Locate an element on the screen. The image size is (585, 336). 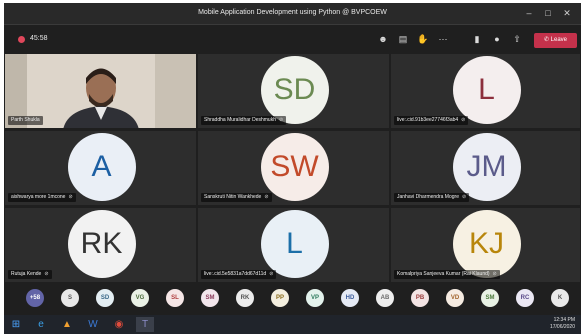
participant-name: live:.cid.5e5831a7dd67d11d ⊘ is located at coordinates (239, 274).